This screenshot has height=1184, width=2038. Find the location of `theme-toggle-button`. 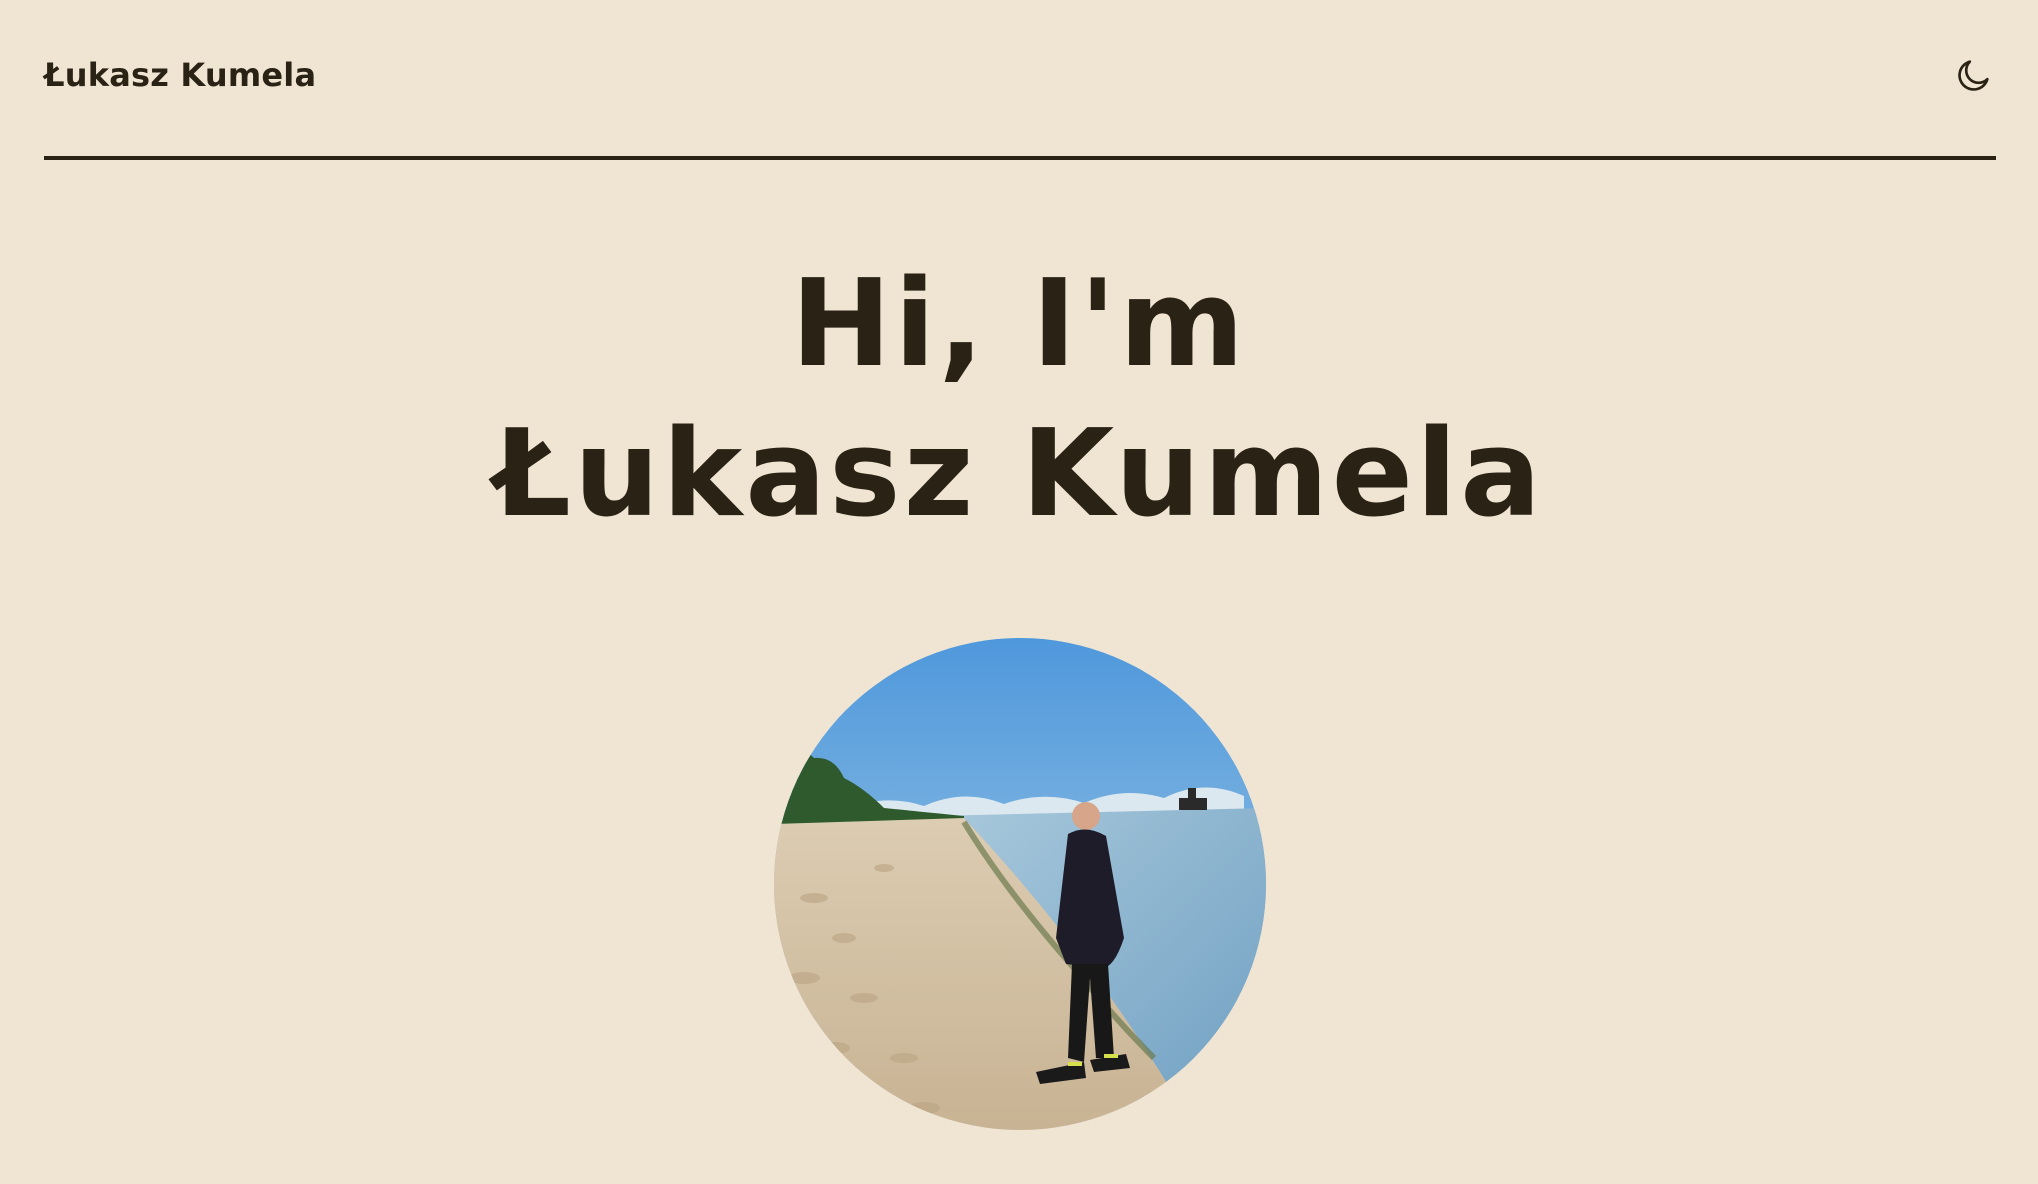

theme-toggle-button is located at coordinates (1974, 76).